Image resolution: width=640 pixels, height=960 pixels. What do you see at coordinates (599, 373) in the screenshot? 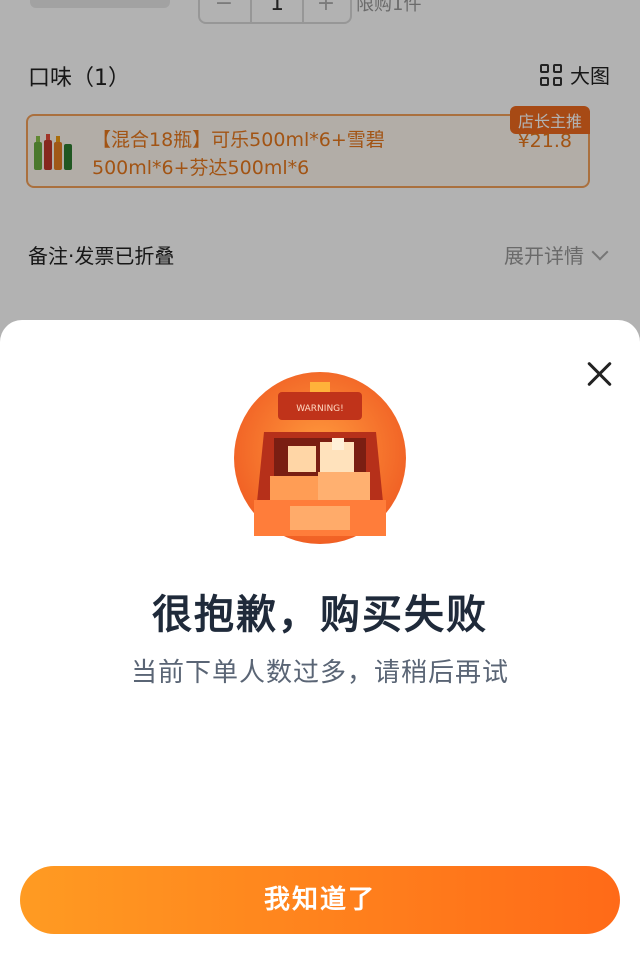
I see `close-icon` at bounding box center [599, 373].